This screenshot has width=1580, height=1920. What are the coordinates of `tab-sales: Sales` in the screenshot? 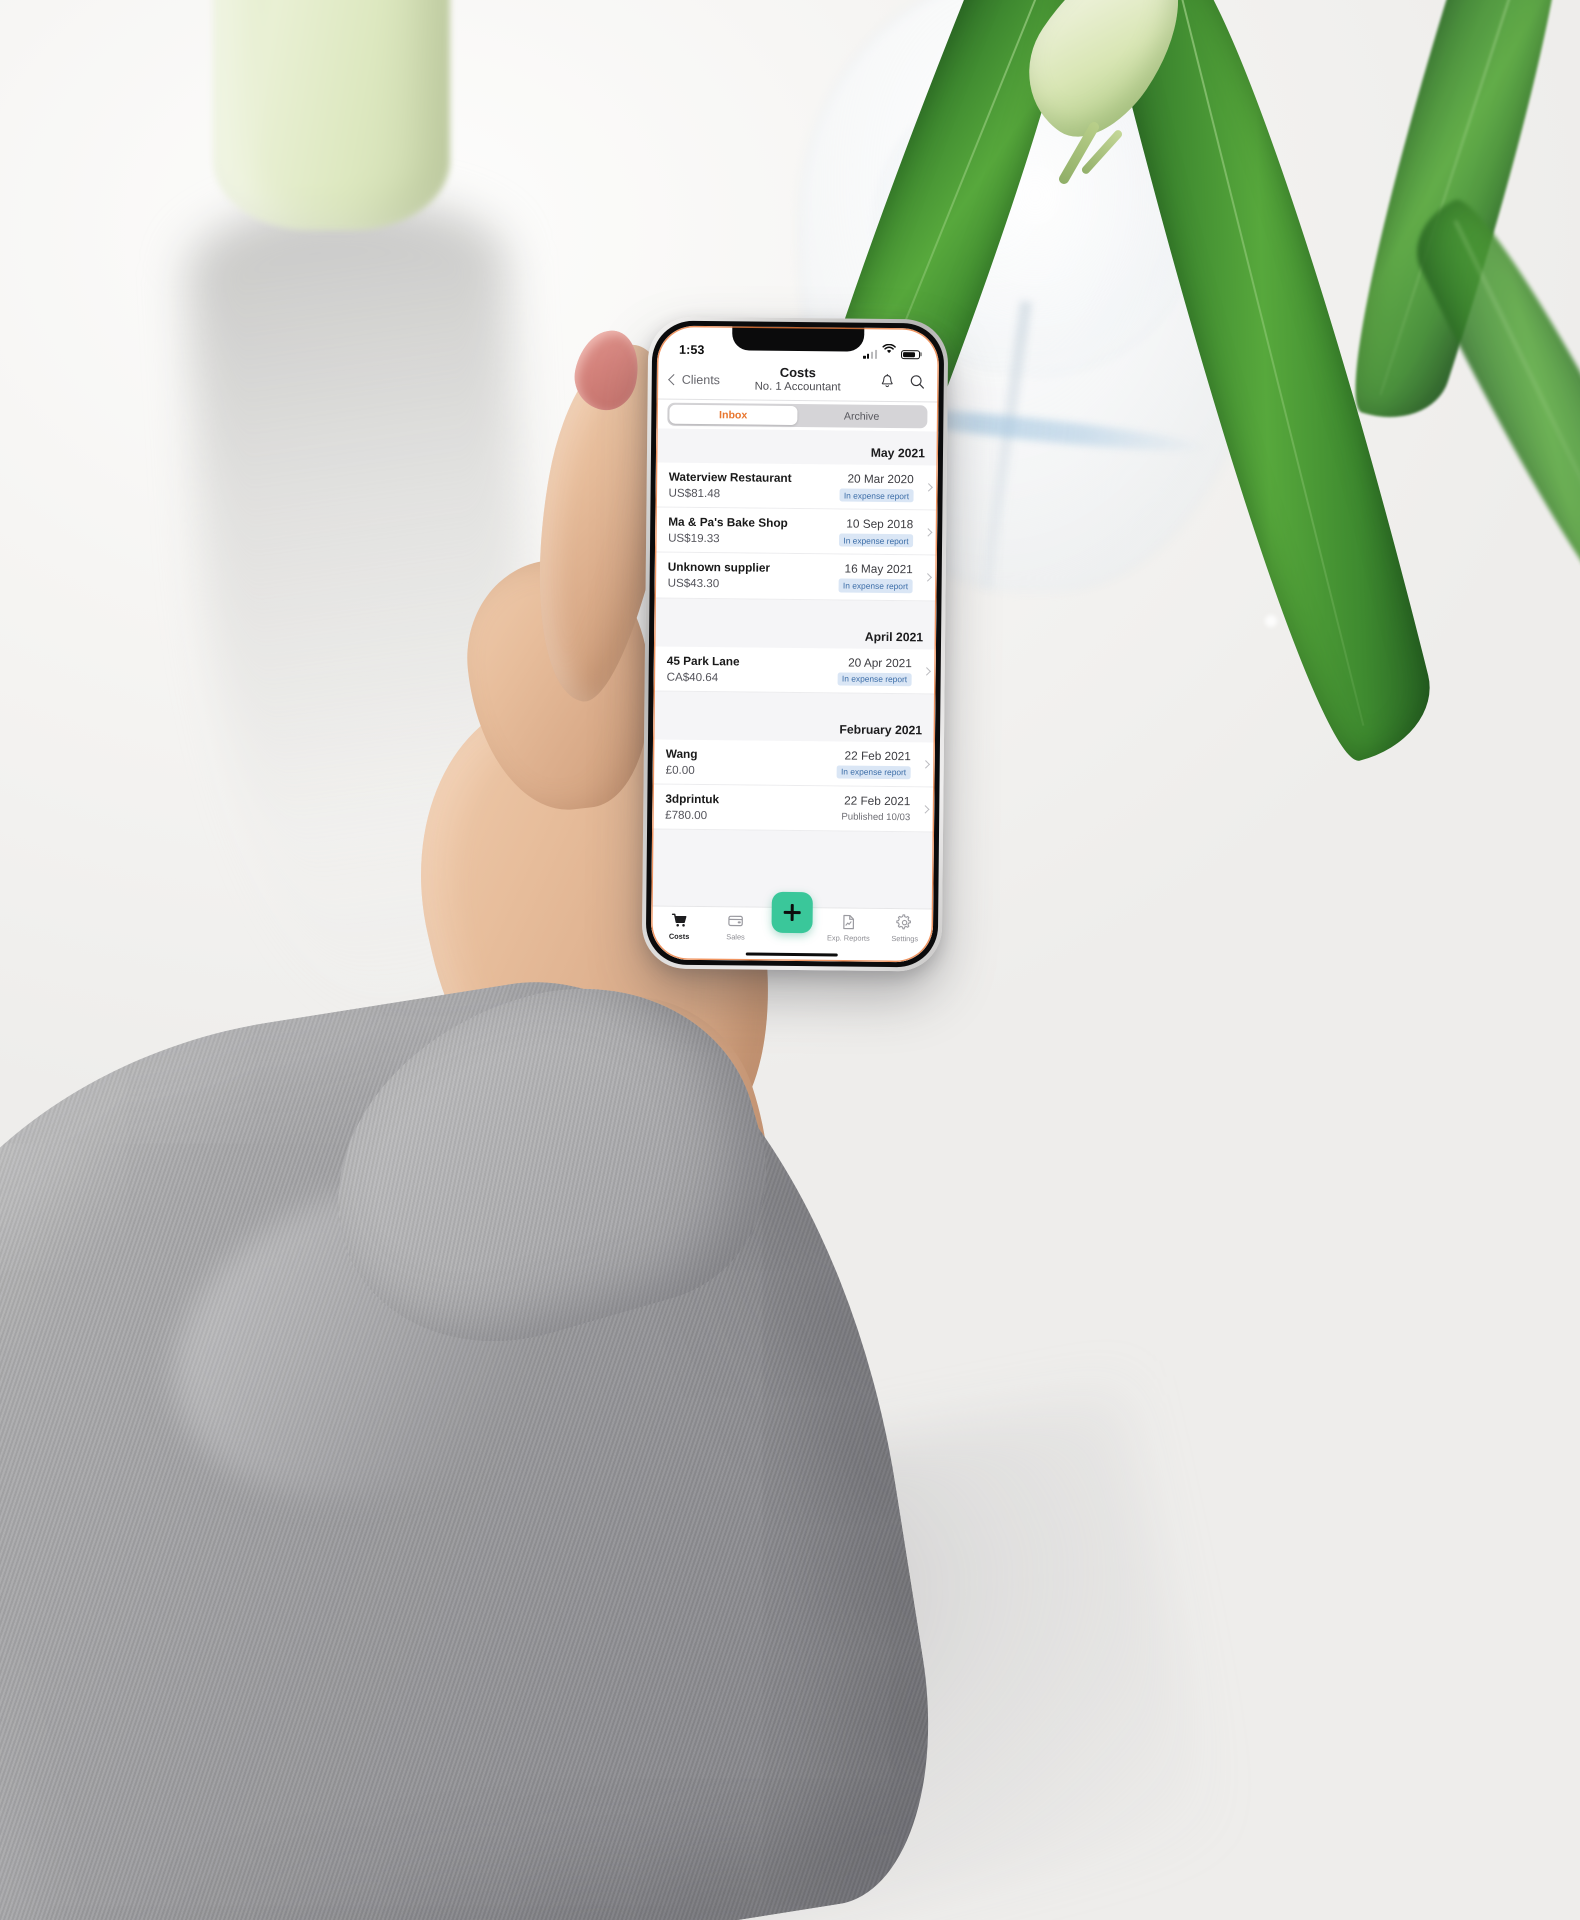 It's located at (735, 926).